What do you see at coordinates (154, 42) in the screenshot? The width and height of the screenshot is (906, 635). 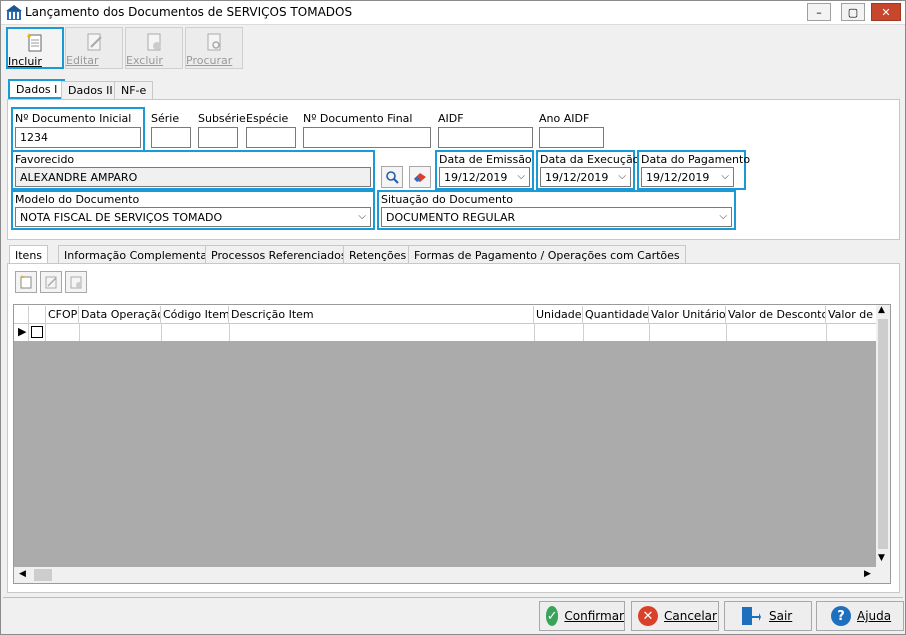 I see `delete-document-icon` at bounding box center [154, 42].